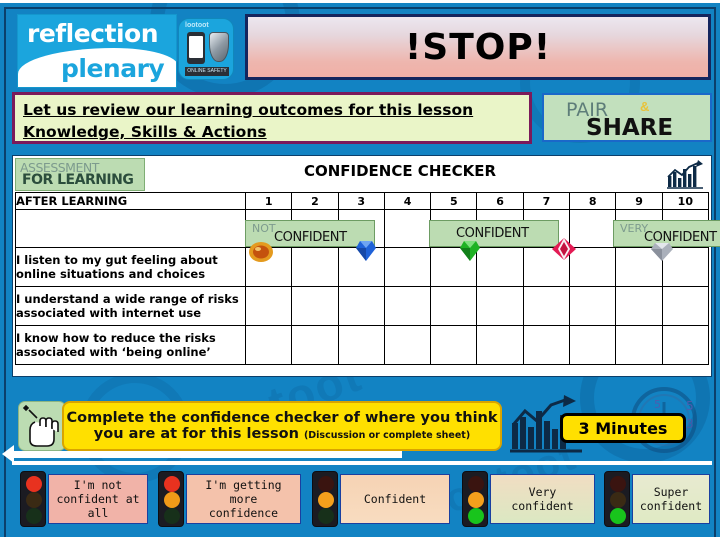 Image resolution: width=720 pixels, height=540 pixels. Describe the element at coordinates (145, 132) in the screenshot. I see `outcomes-line-2: Knowledge, Skills & Actions` at that location.